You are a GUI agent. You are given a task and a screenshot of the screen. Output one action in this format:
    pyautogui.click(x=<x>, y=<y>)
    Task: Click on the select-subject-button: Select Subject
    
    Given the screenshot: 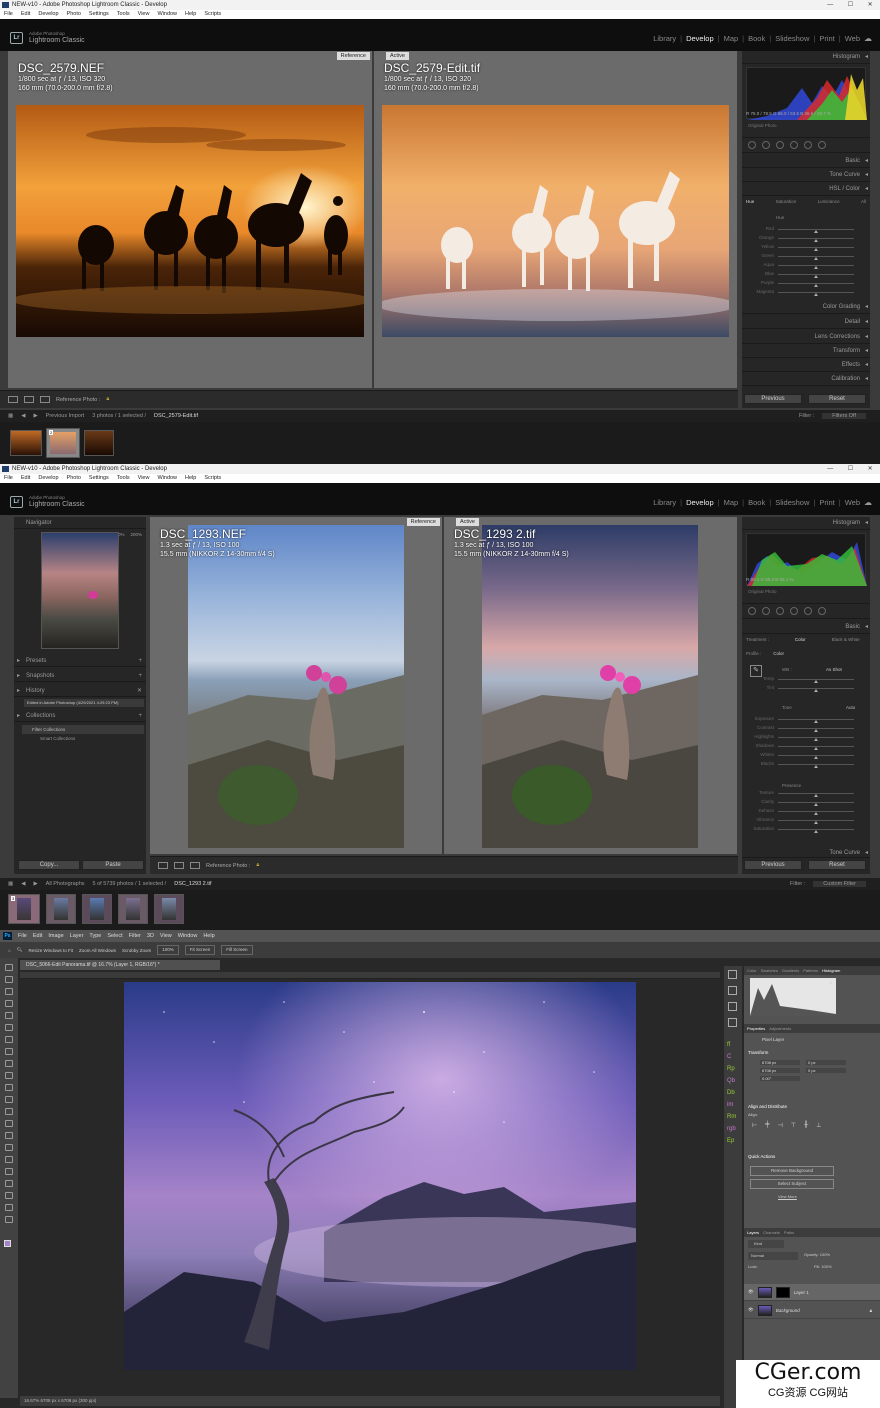 What is the action you would take?
    pyautogui.click(x=792, y=1184)
    